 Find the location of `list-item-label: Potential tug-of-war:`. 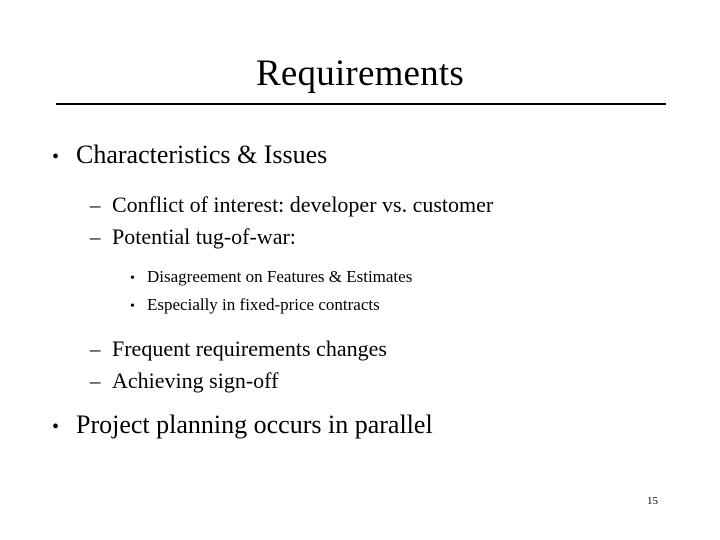

list-item-label: Potential tug-of-war: is located at coordinates (204, 236).